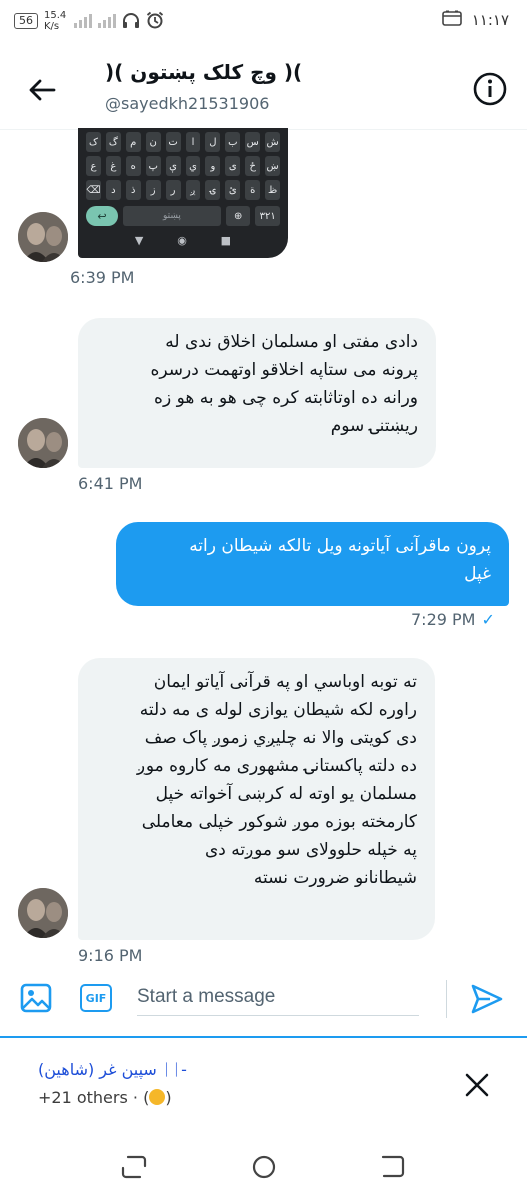 Image resolution: width=527 pixels, height=1200 pixels. Describe the element at coordinates (490, 20) in the screenshot. I see `clock: ١١:١٧` at that location.